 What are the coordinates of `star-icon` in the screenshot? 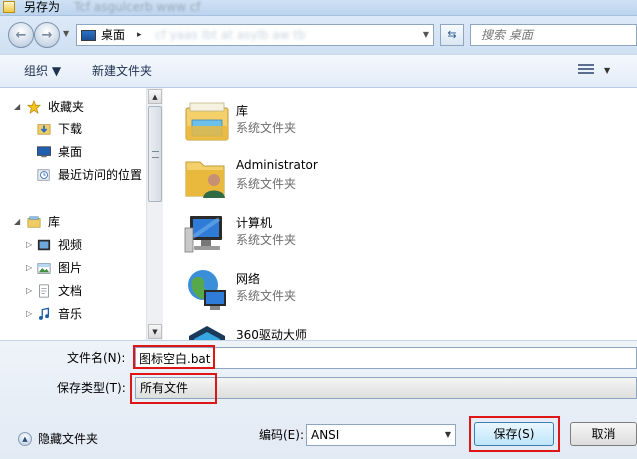 It's located at (34, 107).